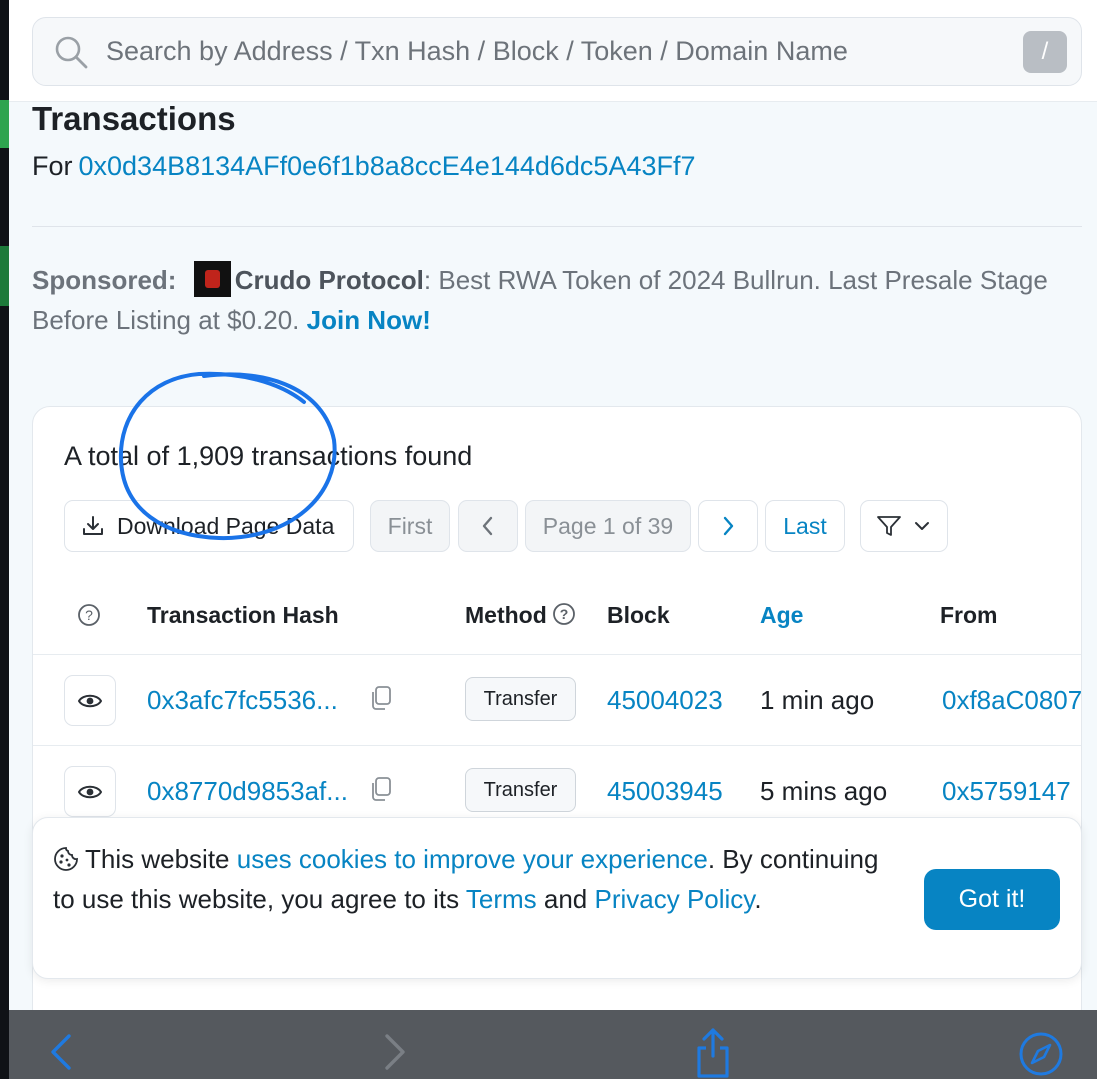 The image size is (1097, 1079). I want to click on download-icon, so click(93, 525).